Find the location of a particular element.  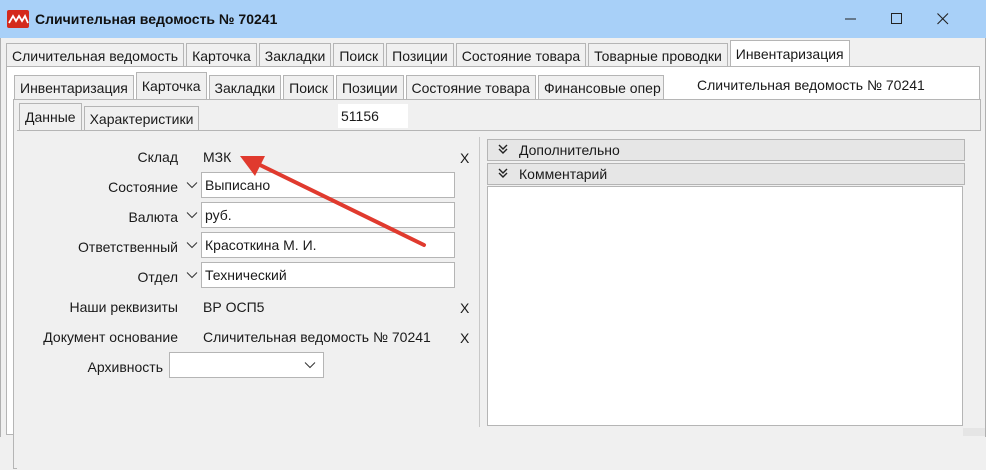

tab-outer-card: Карточка is located at coordinates (221, 55).